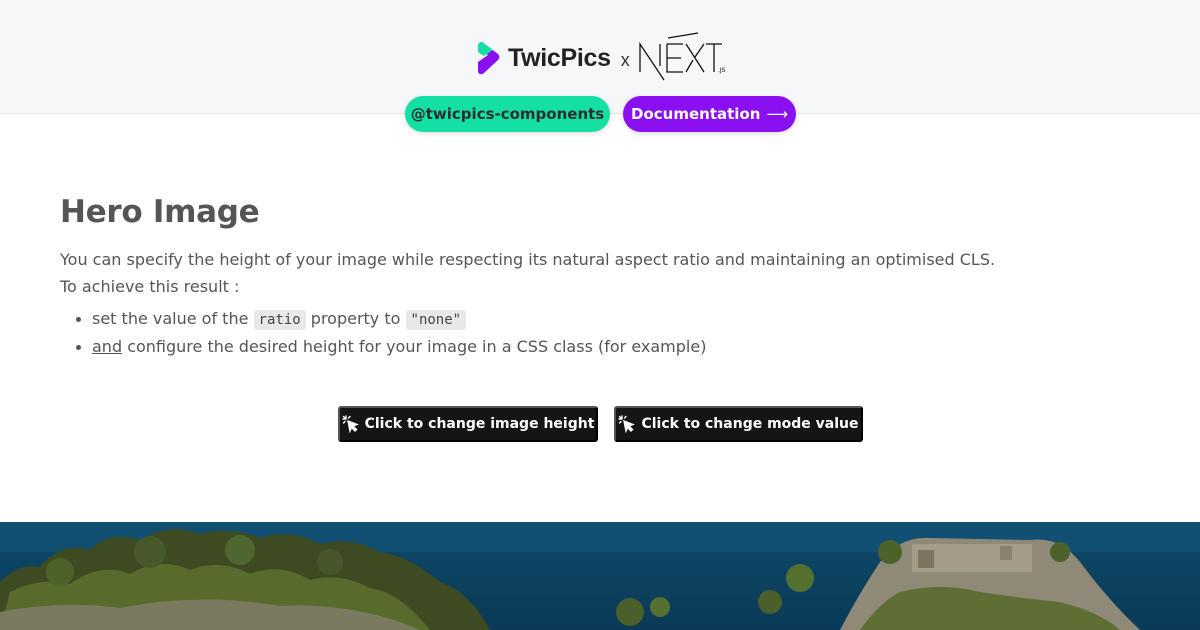 The height and width of the screenshot is (630, 1200). I want to click on brand-name: TwicPics, so click(559, 57).